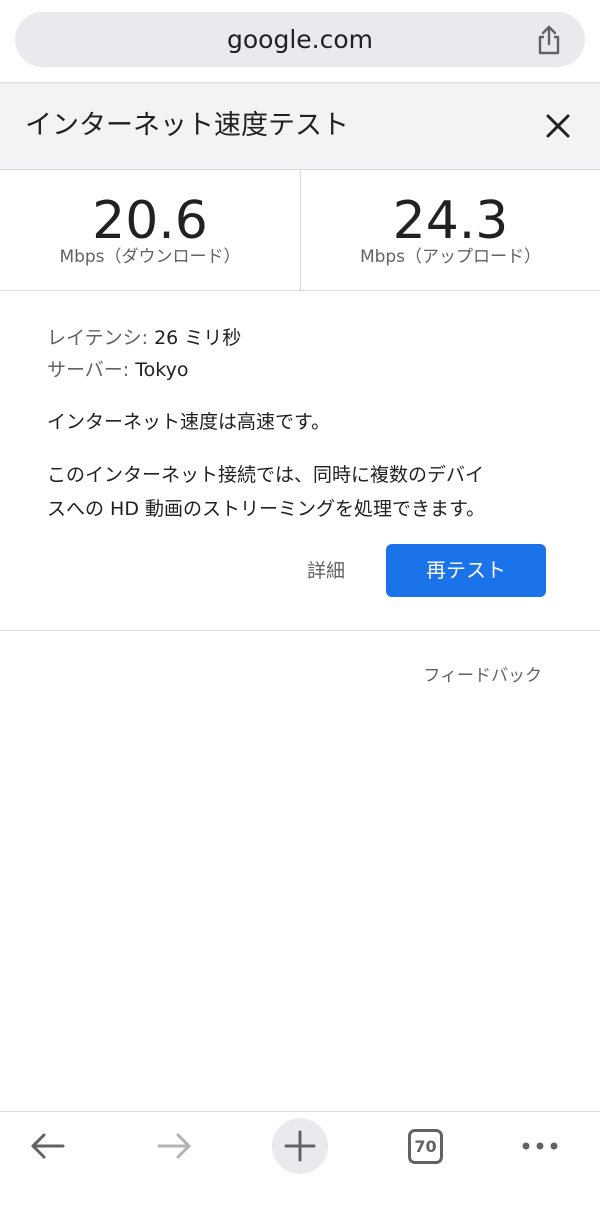 The image size is (600, 1212). I want to click on download-speed-unit: Mbps（ダウンロード）, so click(150, 257).